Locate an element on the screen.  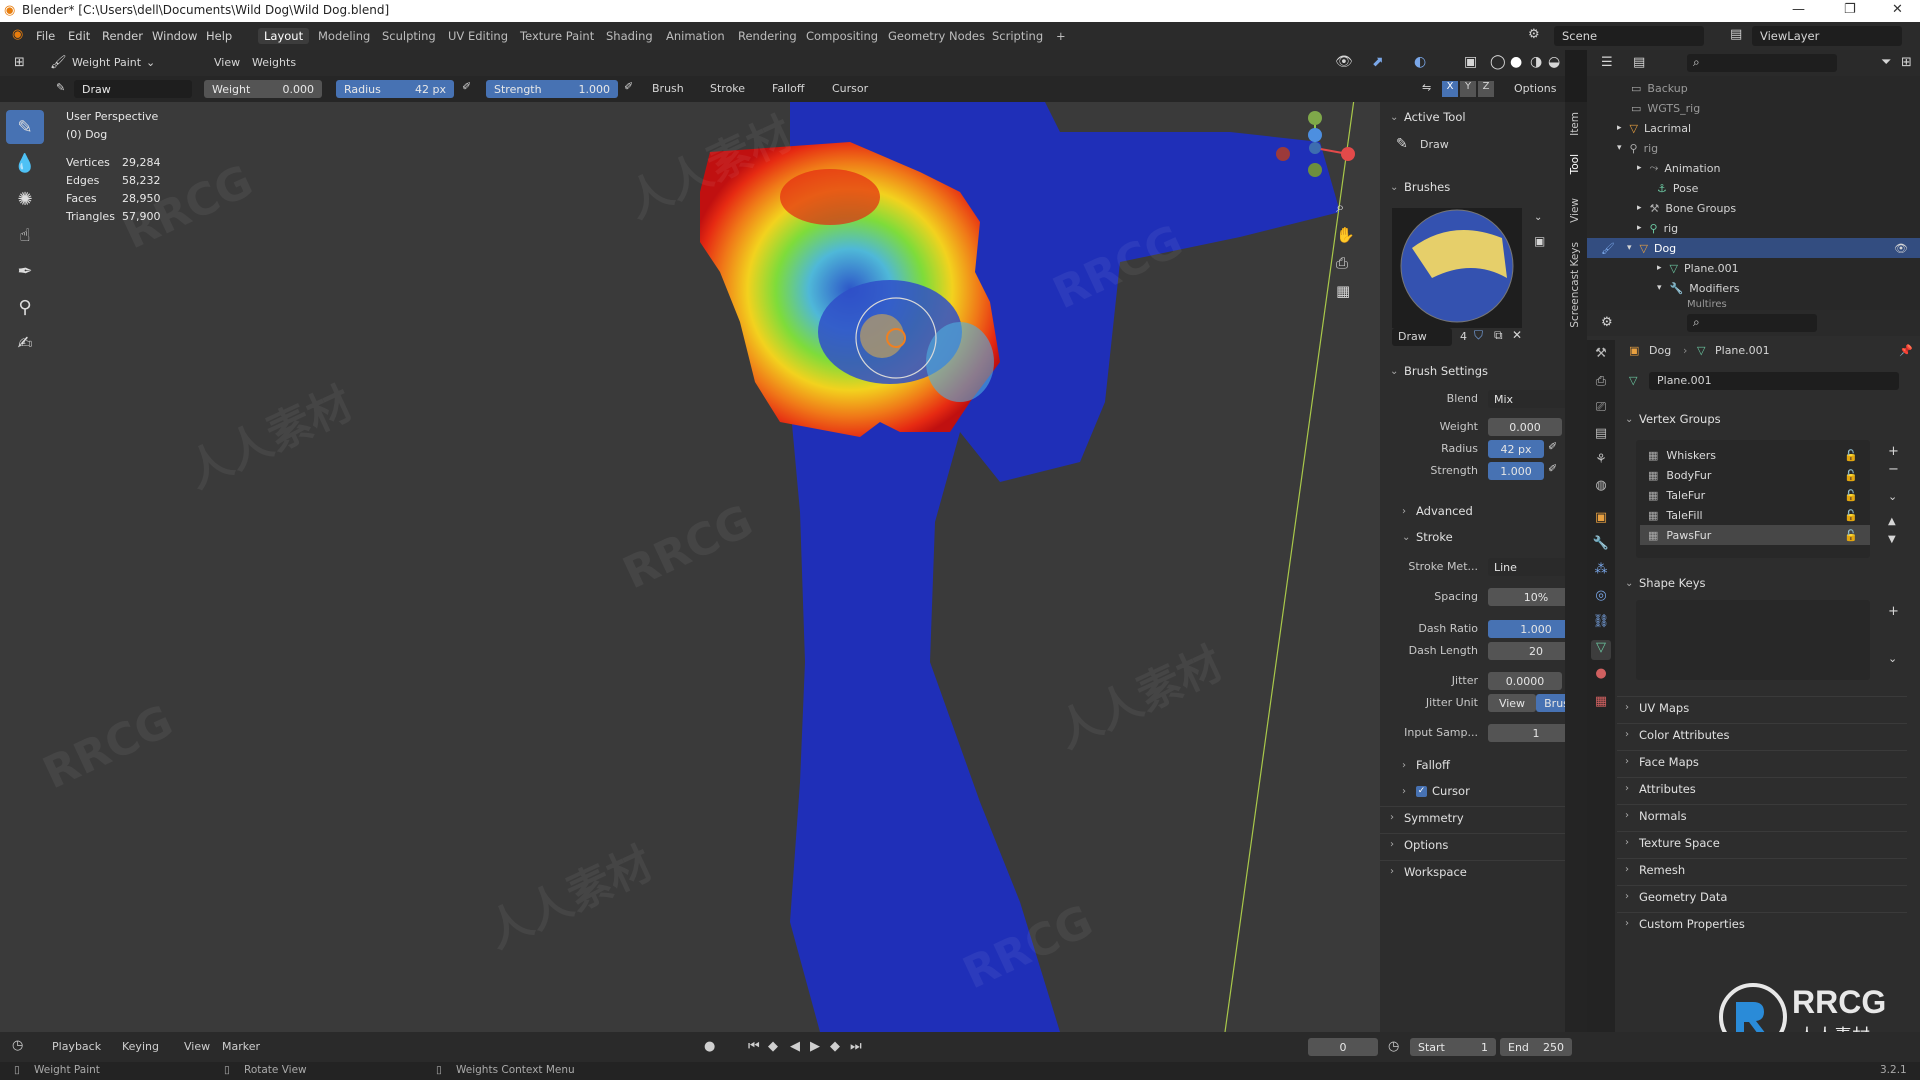
outliner-row: ▾ ⚲ rig is located at coordinates (1753, 148).